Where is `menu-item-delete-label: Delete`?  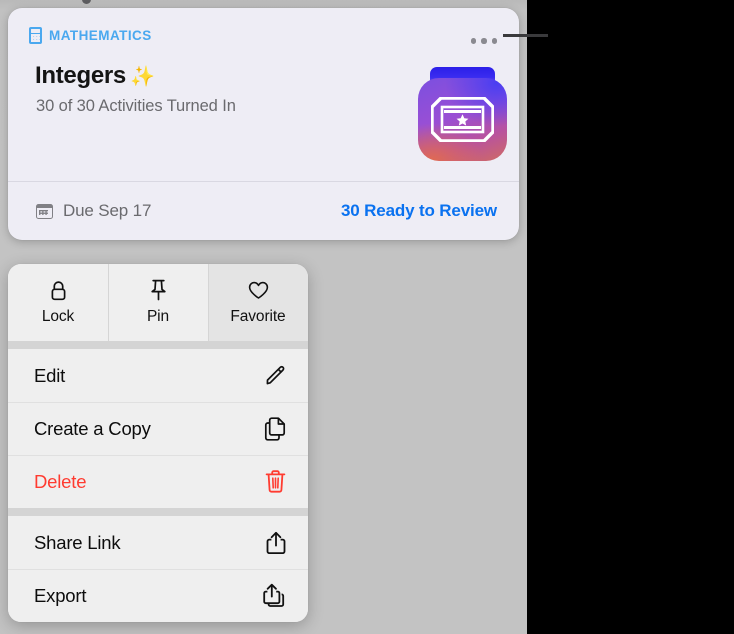 menu-item-delete-label: Delete is located at coordinates (60, 481).